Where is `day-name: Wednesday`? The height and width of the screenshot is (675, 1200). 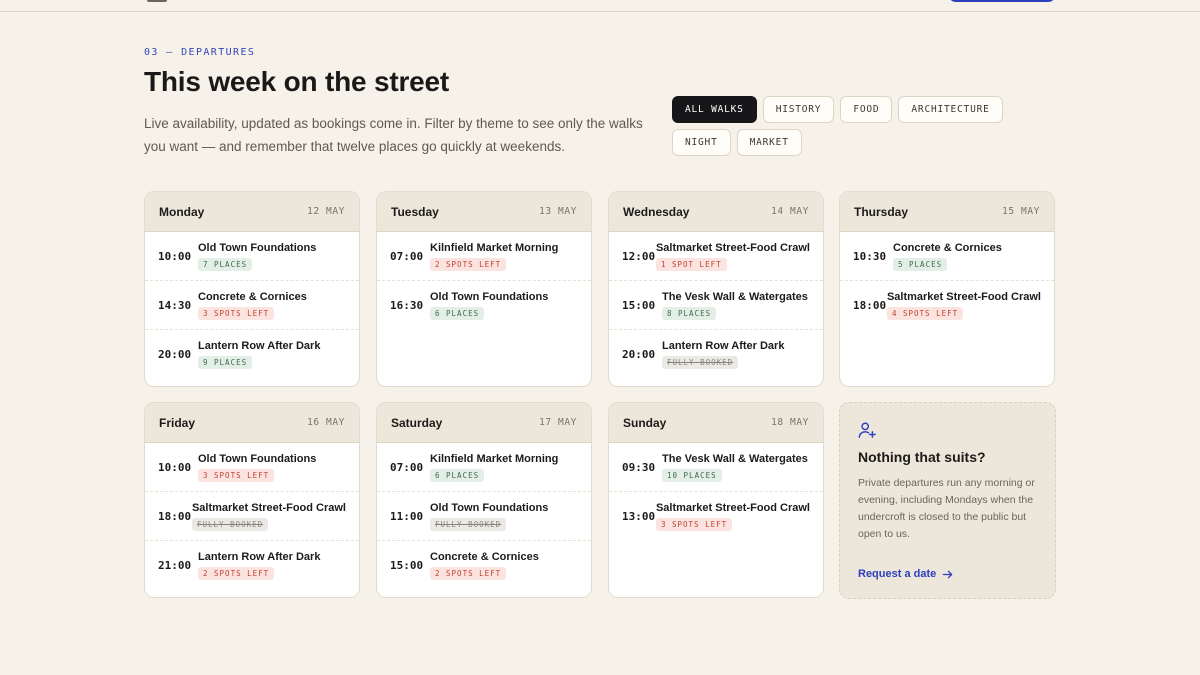 day-name: Wednesday is located at coordinates (656, 211).